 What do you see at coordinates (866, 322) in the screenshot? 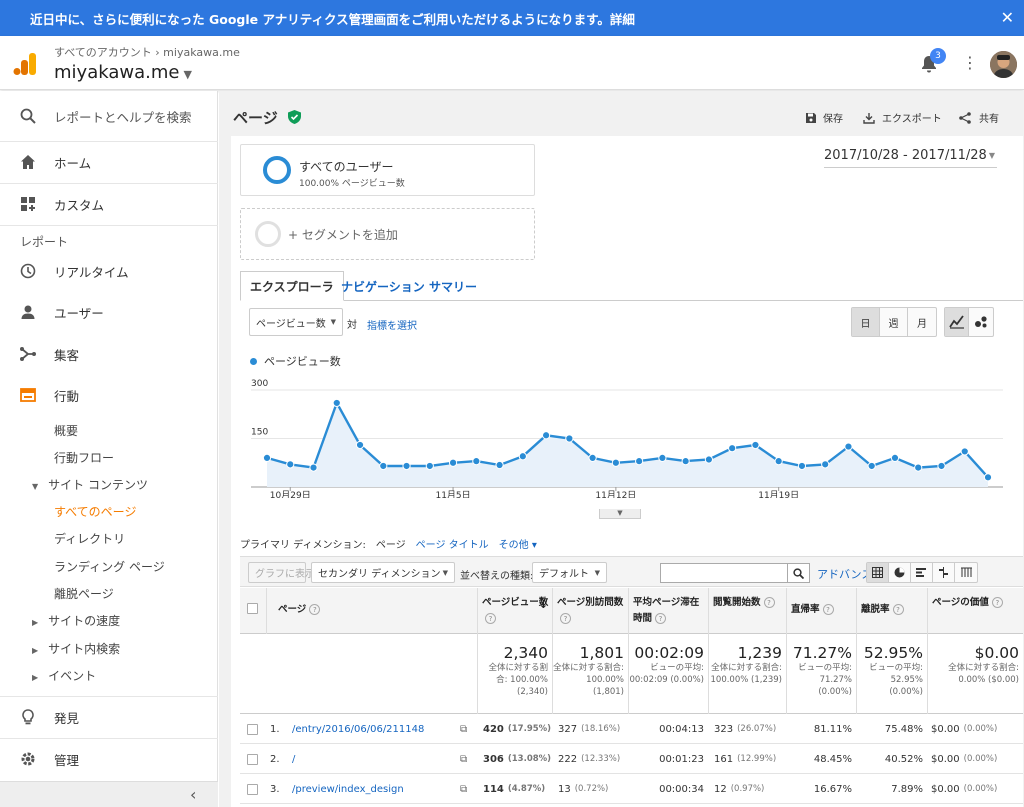
I see `period-day-button: 日` at bounding box center [866, 322].